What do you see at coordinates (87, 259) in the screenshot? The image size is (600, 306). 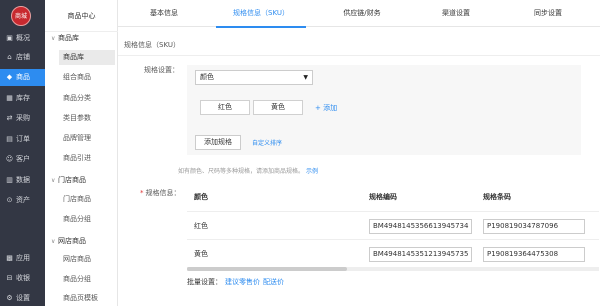 I see `sidebar-item-online-products: 网店商品` at bounding box center [87, 259].